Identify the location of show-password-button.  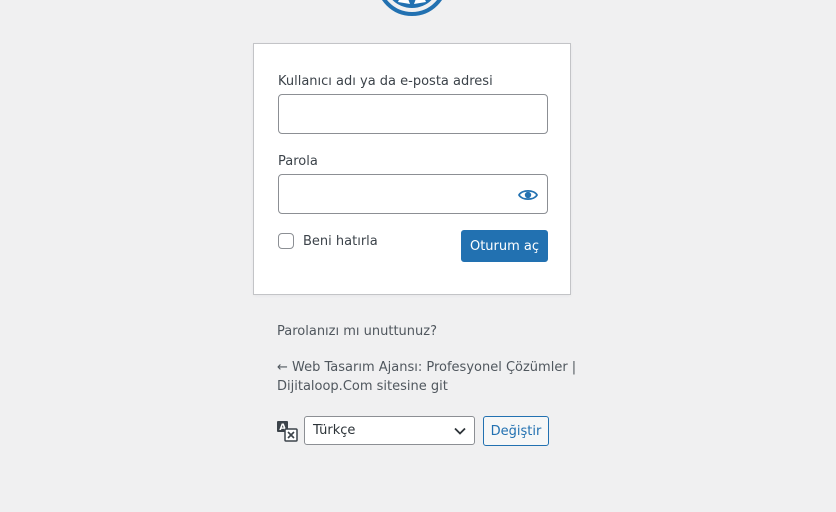
(528, 195).